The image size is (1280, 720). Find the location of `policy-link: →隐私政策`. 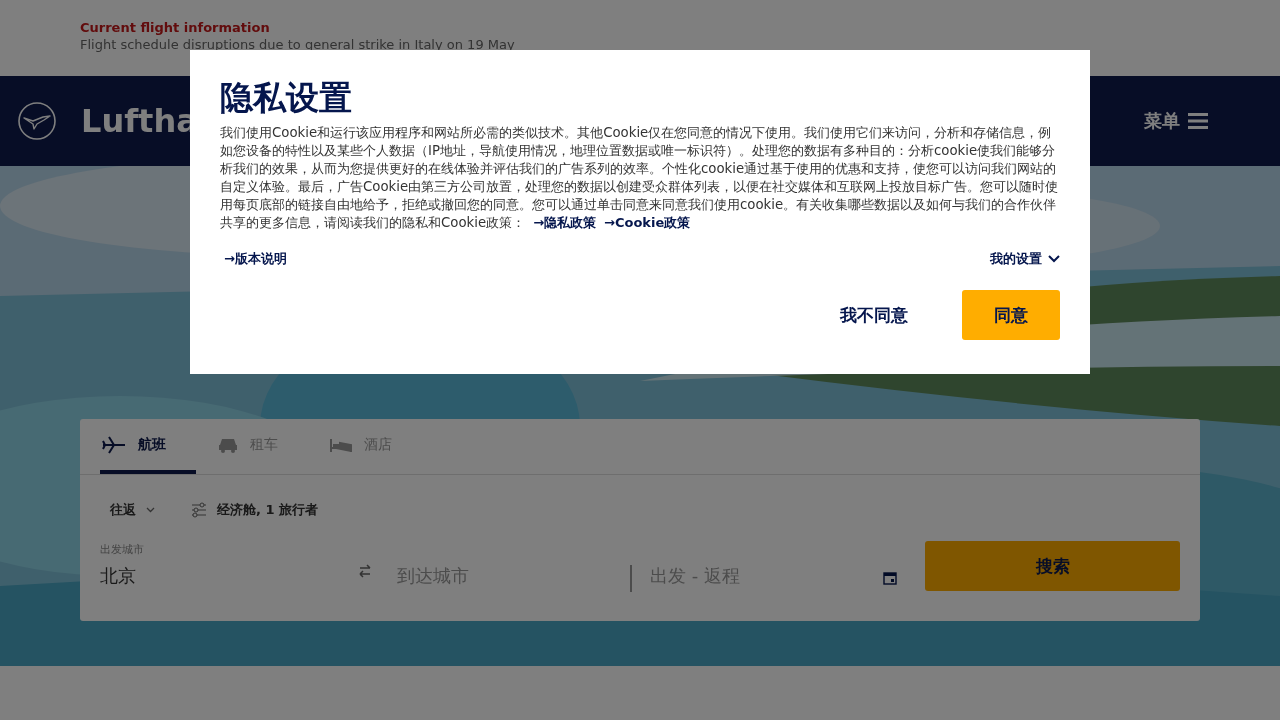

policy-link: →隐私政策 is located at coordinates (565, 222).